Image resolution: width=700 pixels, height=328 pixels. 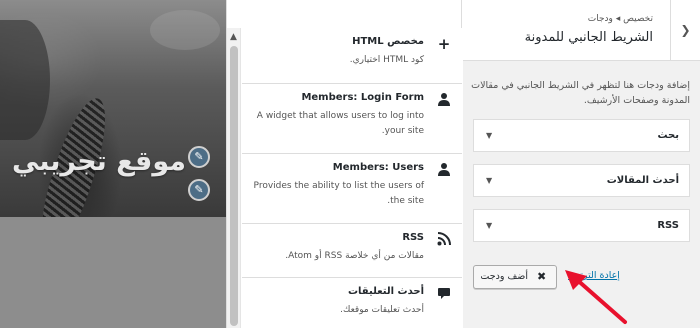 What do you see at coordinates (588, 37) in the screenshot?
I see `panel-title: الشريط الجانبي للمدونة` at bounding box center [588, 37].